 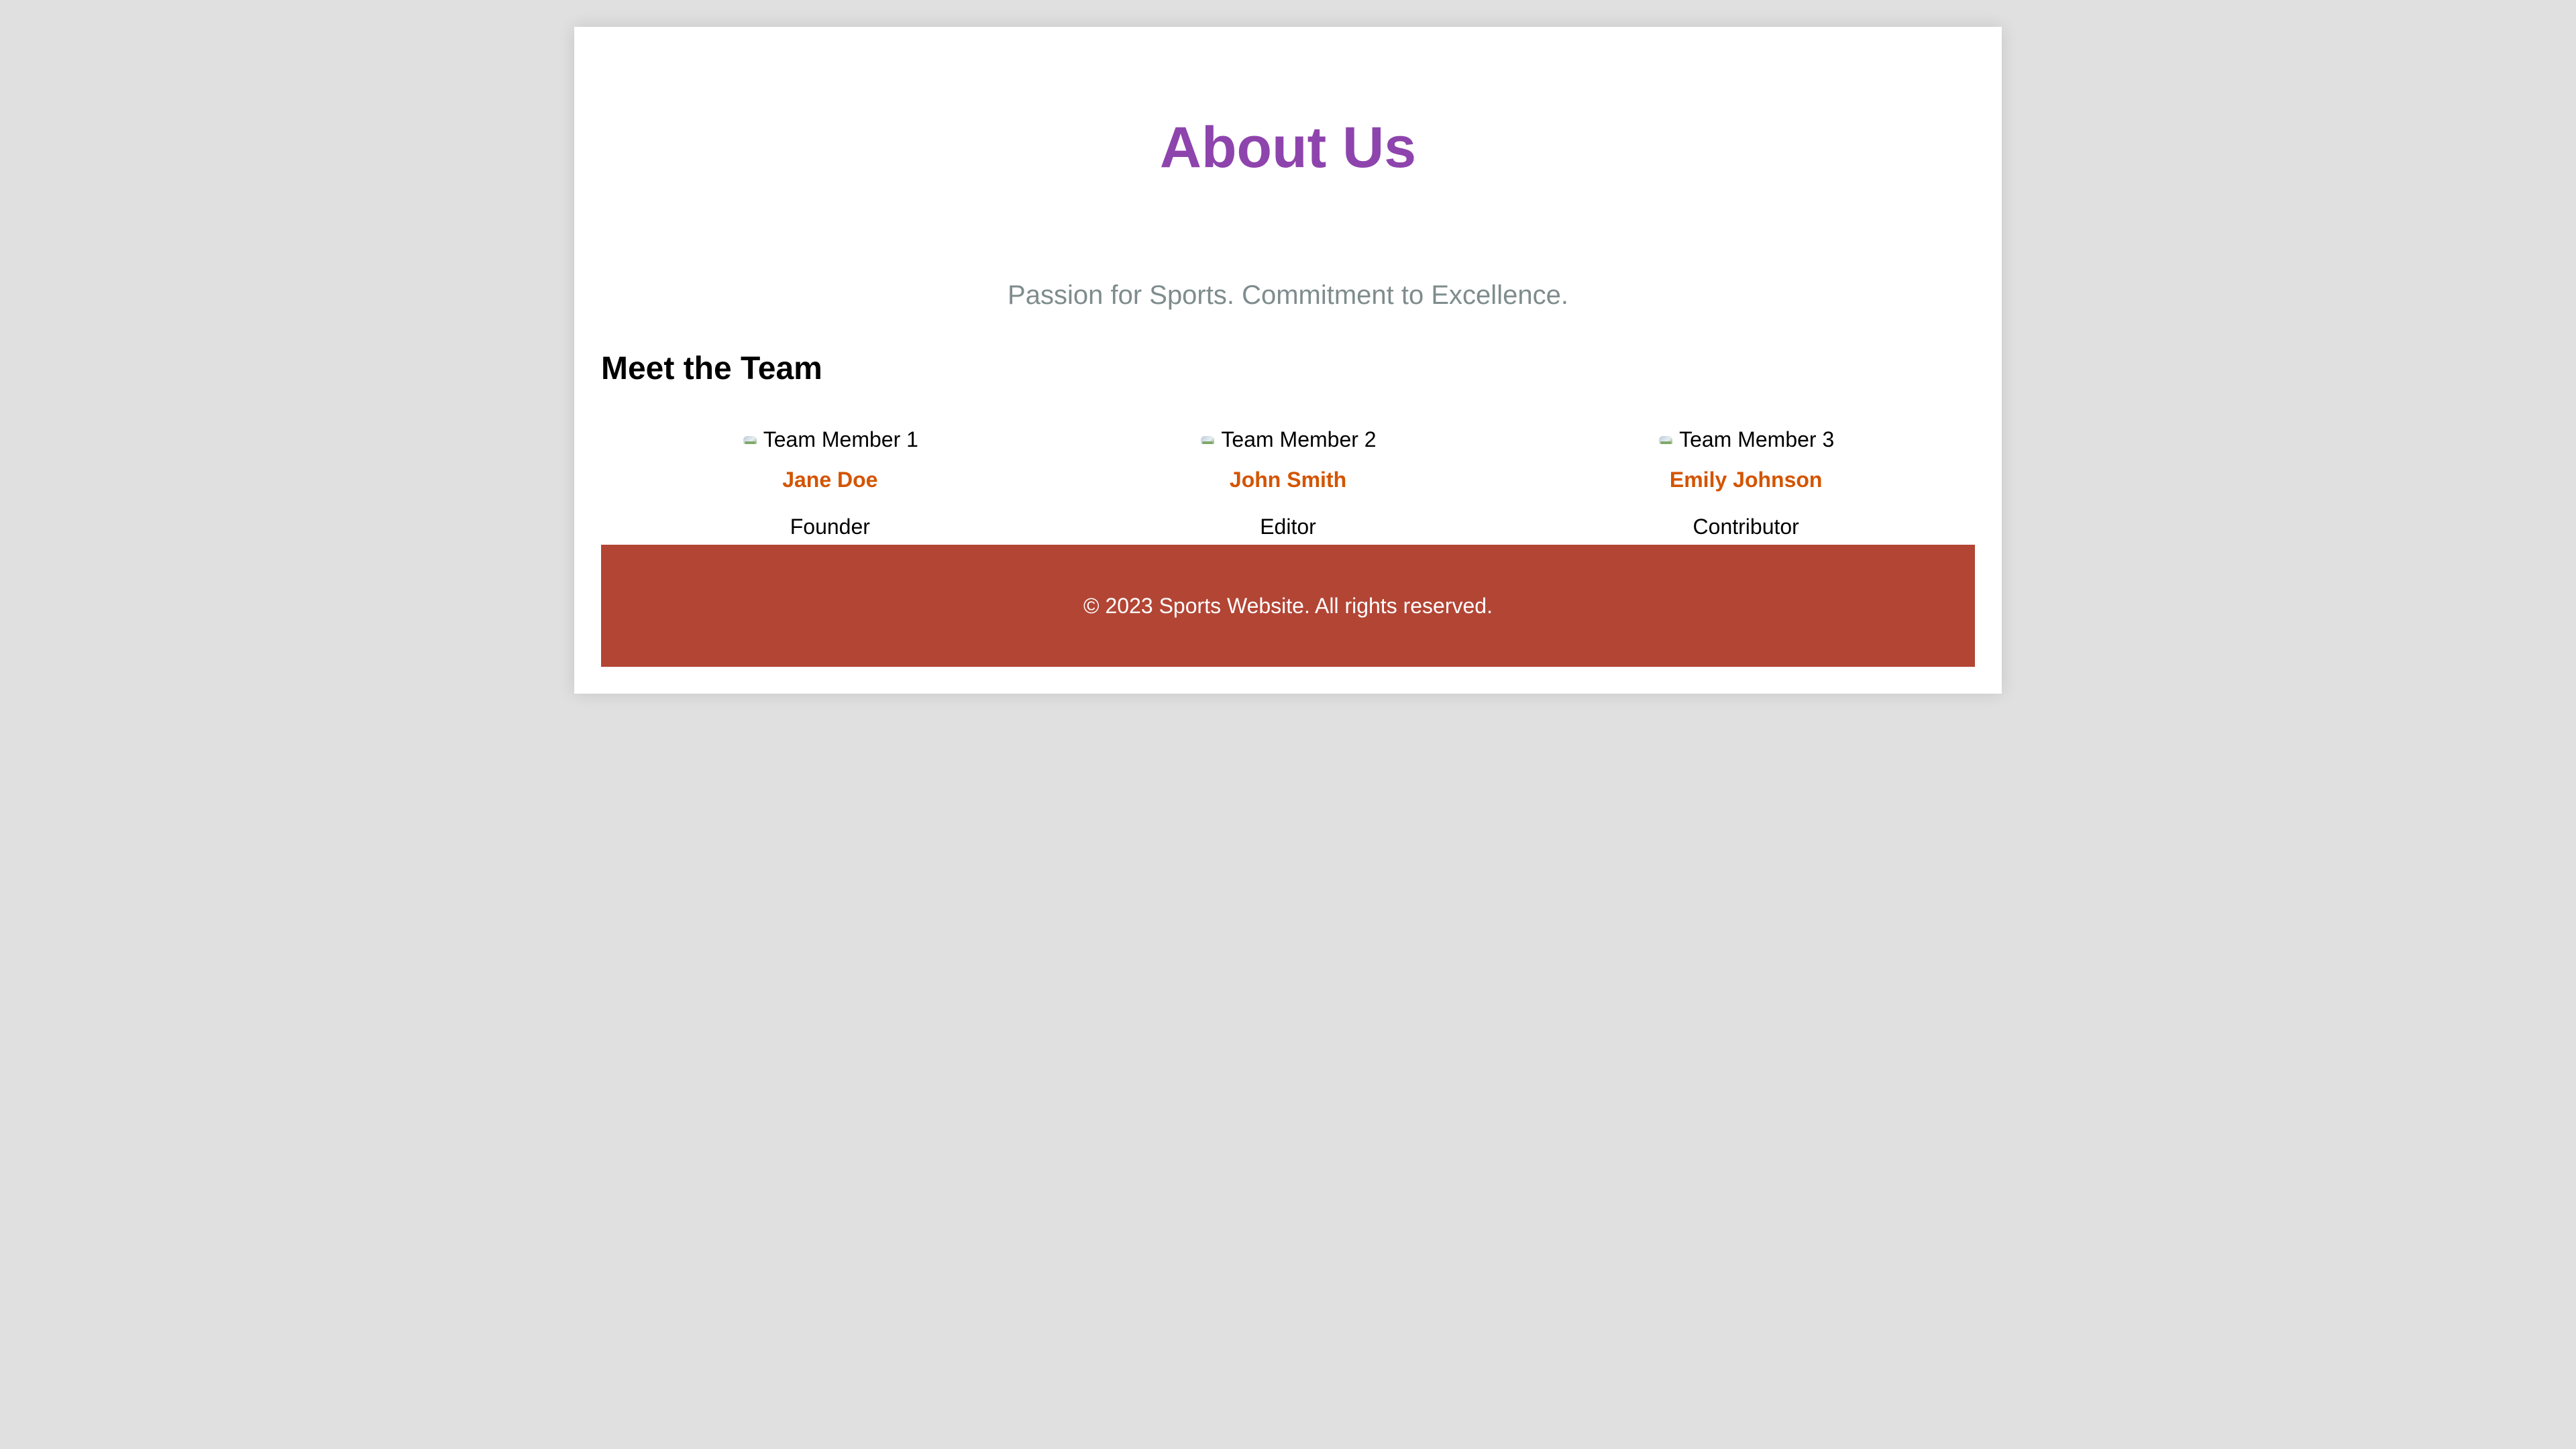 What do you see at coordinates (1299, 439) in the screenshot?
I see `member-photo-alt: Team Member 2` at bounding box center [1299, 439].